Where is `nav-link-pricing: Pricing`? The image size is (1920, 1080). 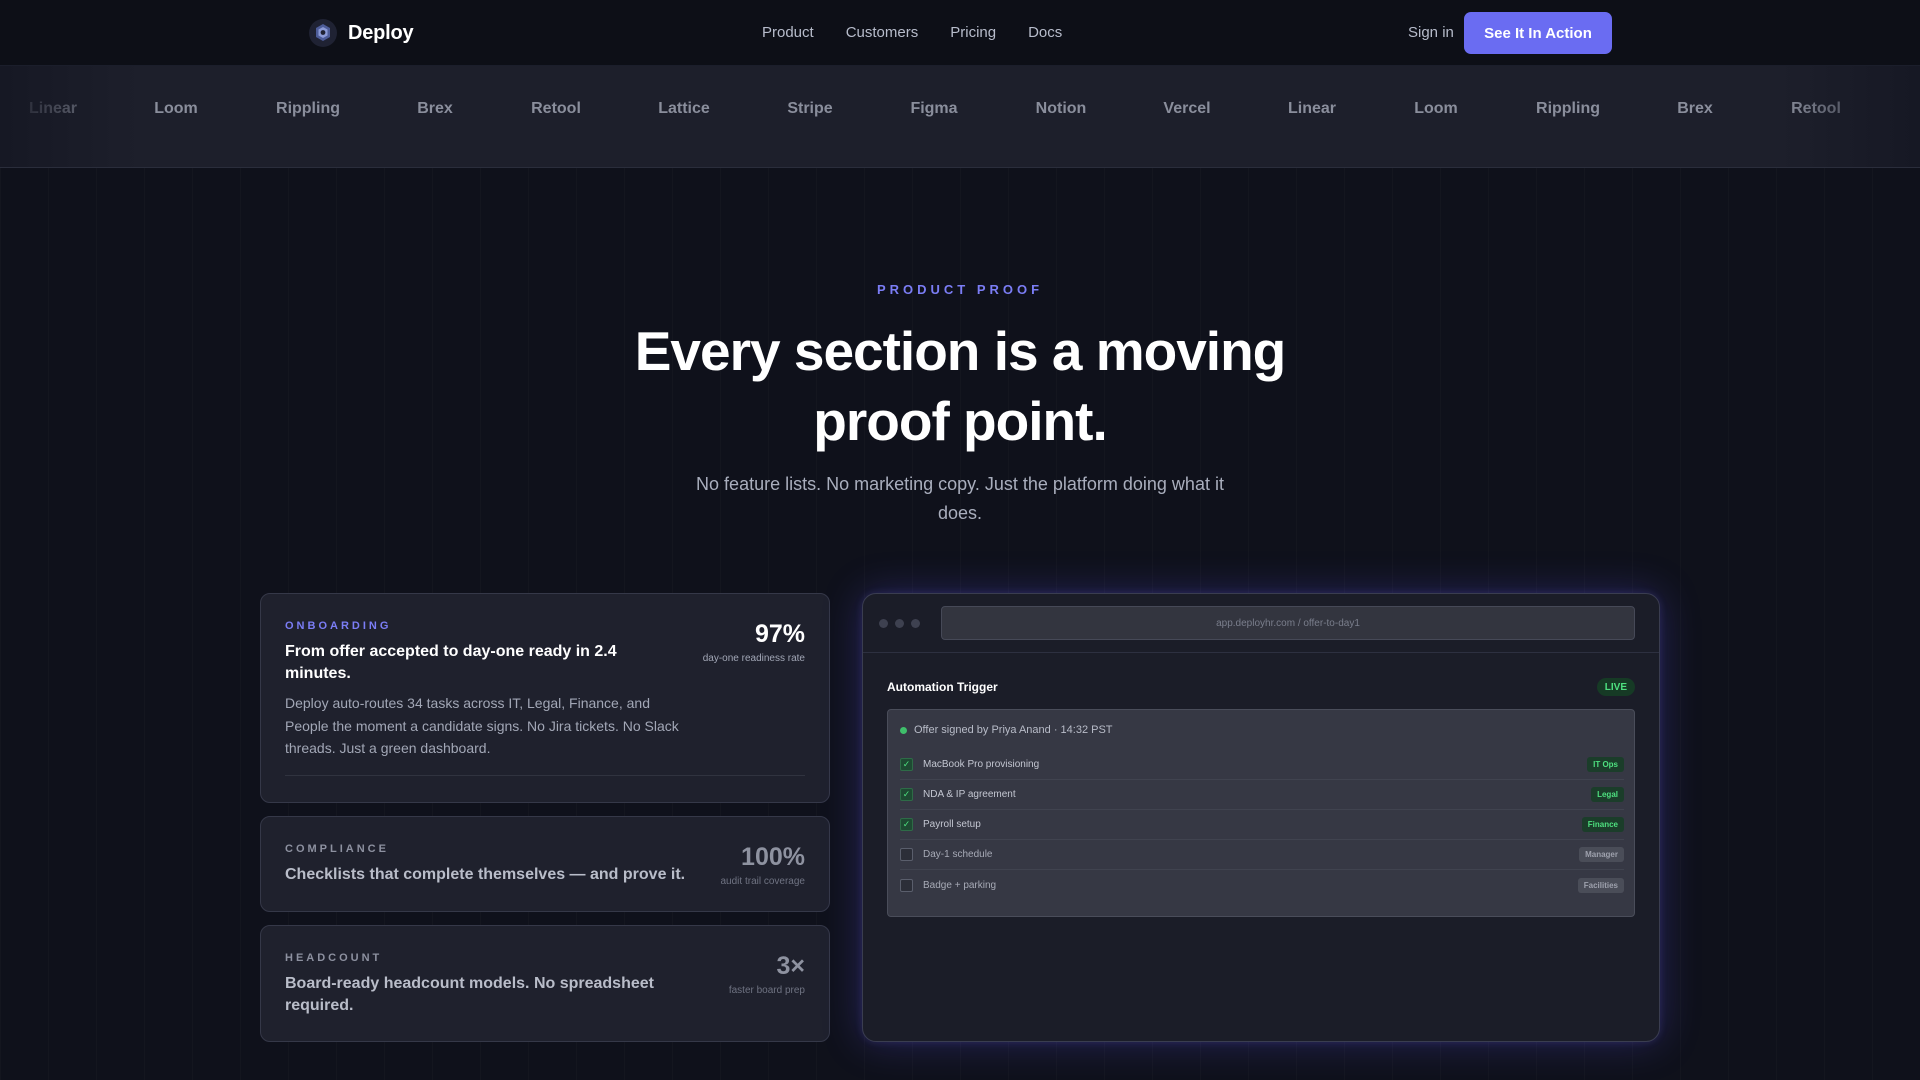
nav-link-pricing: Pricing is located at coordinates (973, 32).